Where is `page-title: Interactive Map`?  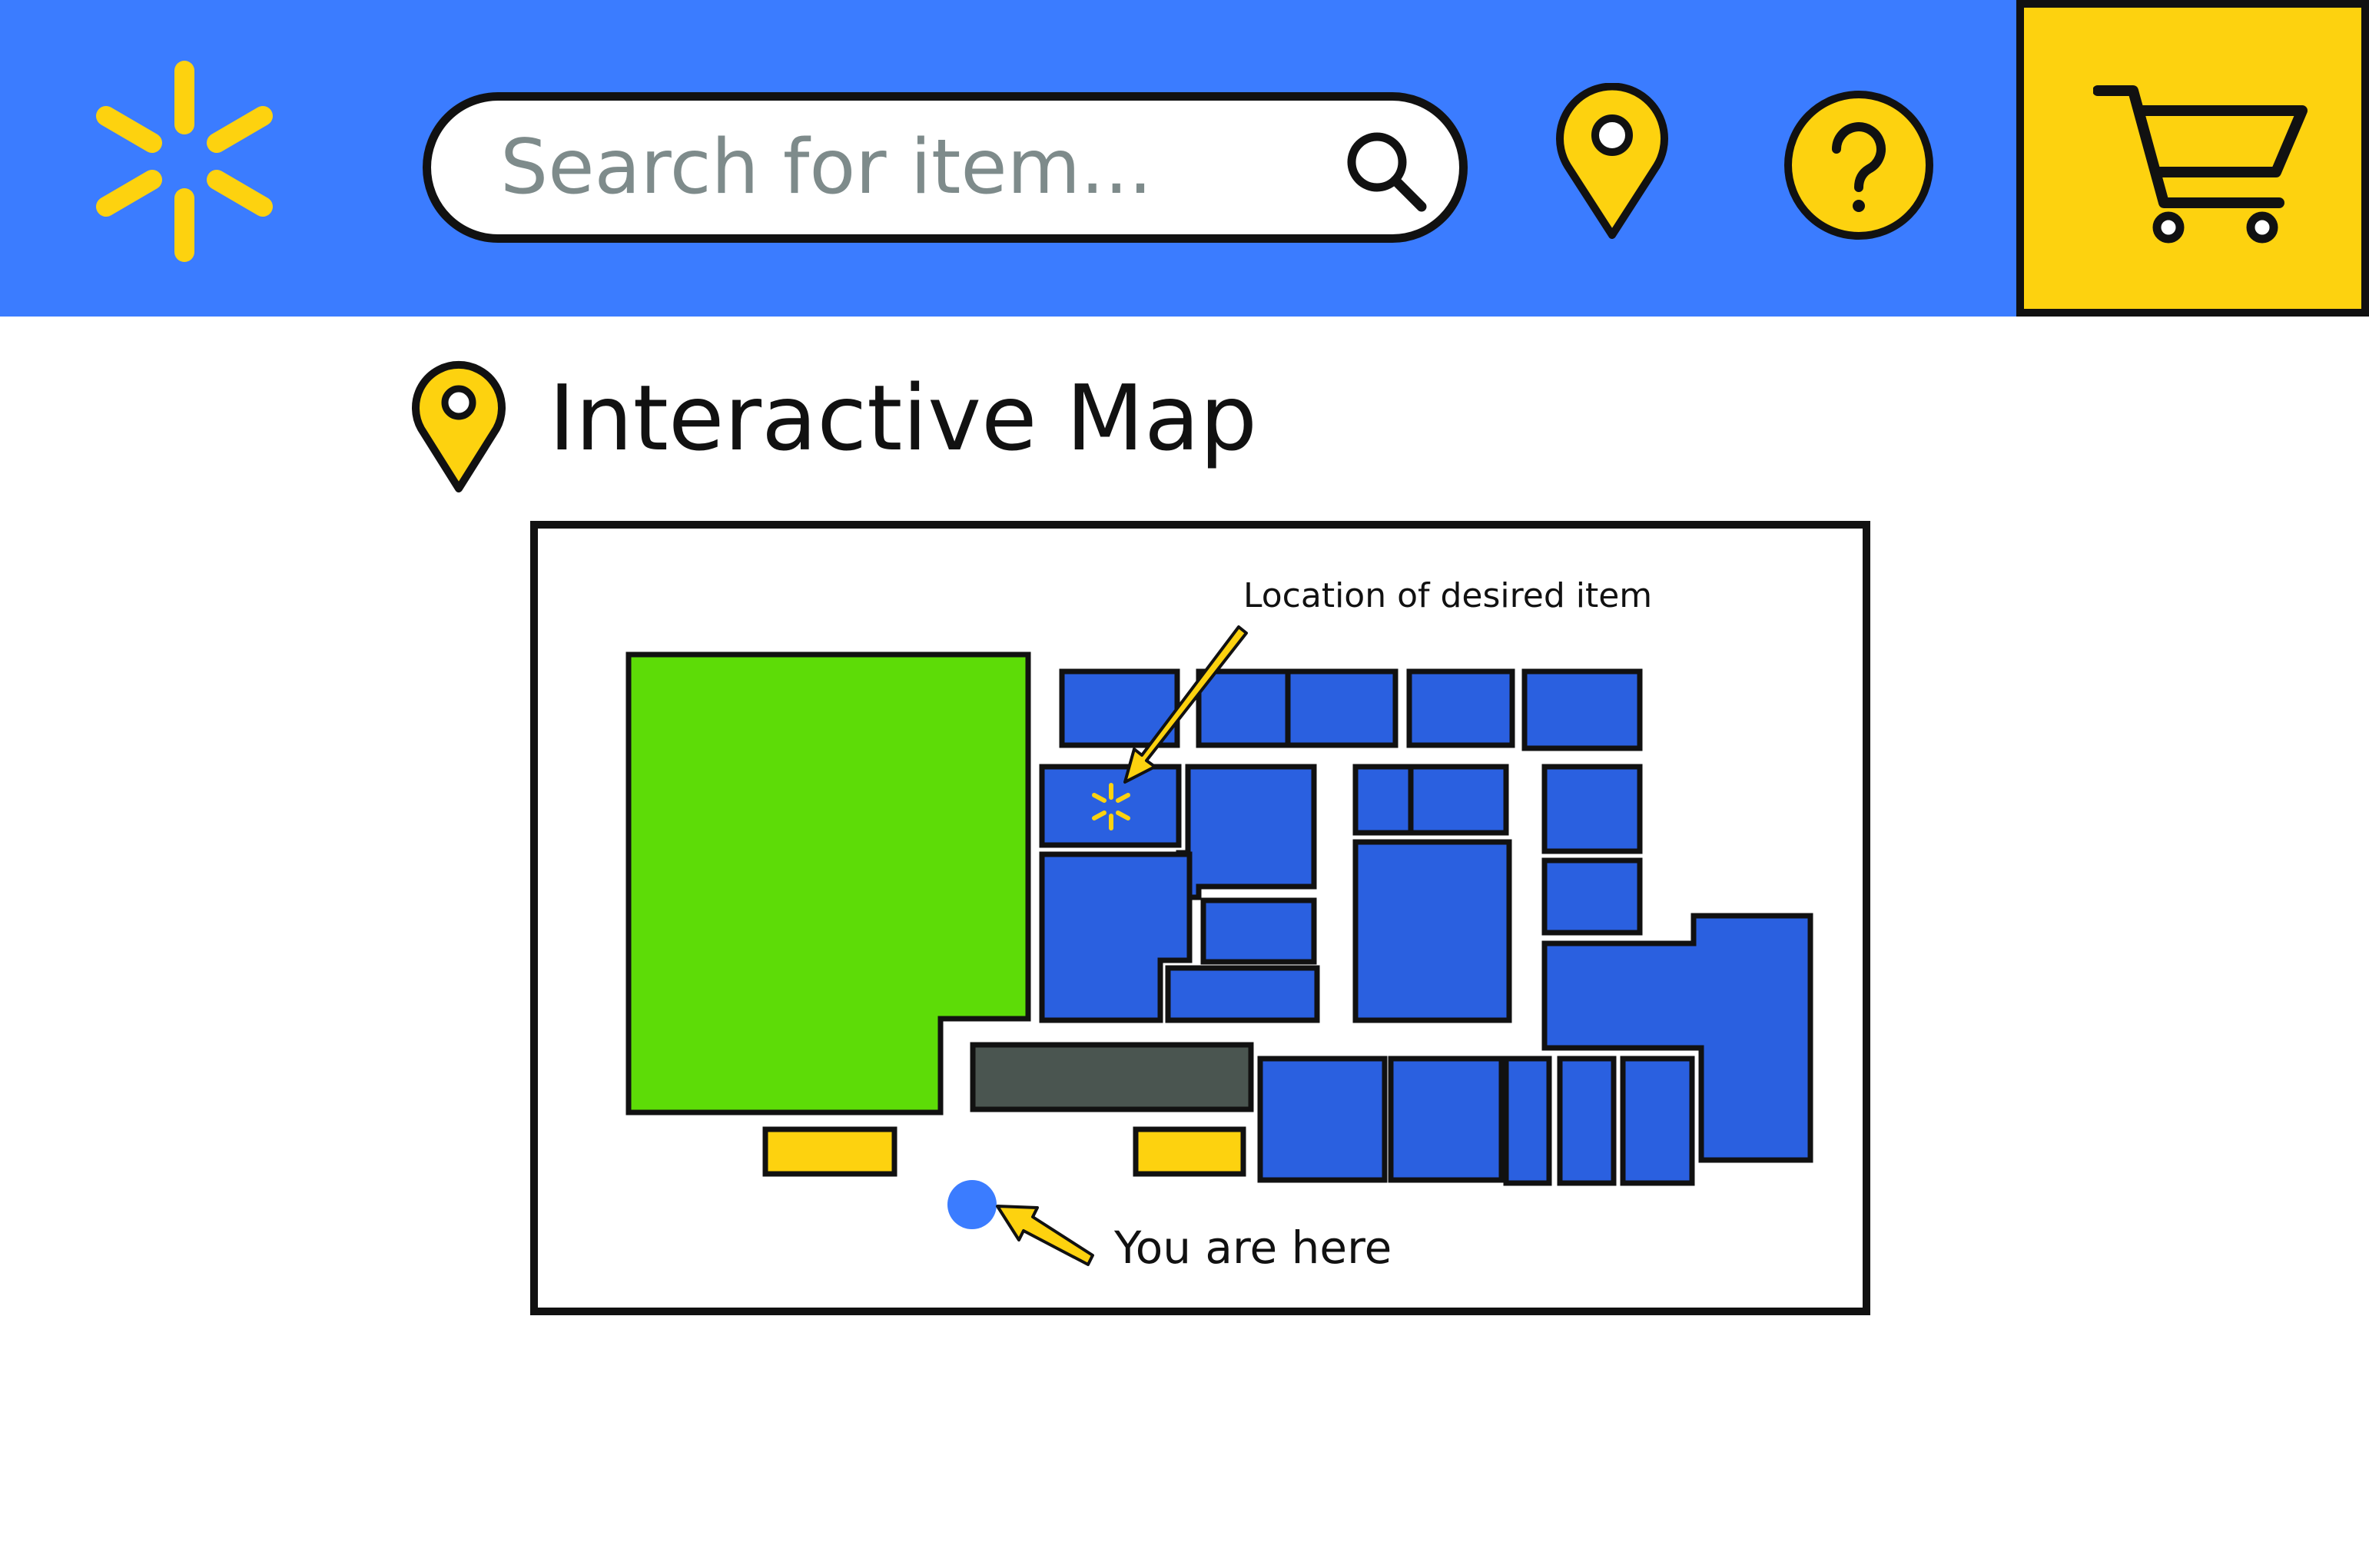
page-title: Interactive Map is located at coordinates (904, 418).